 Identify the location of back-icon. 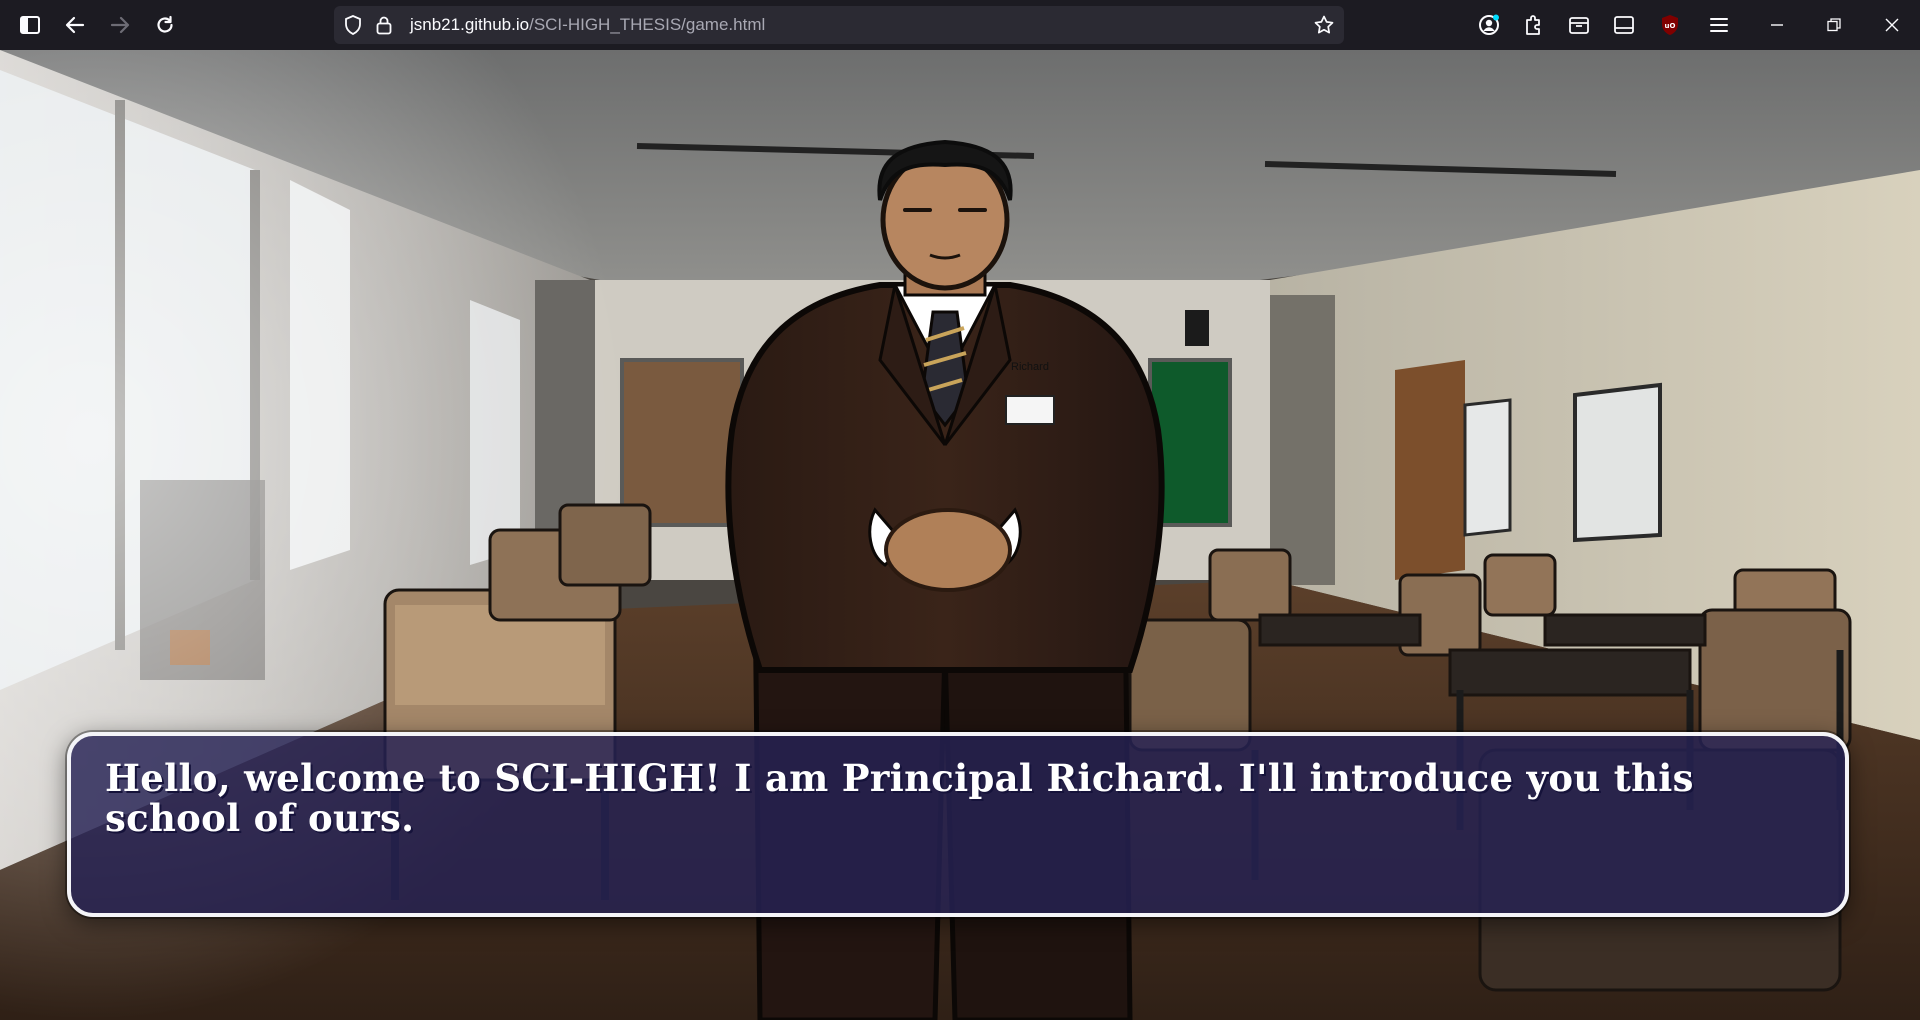
(75, 25).